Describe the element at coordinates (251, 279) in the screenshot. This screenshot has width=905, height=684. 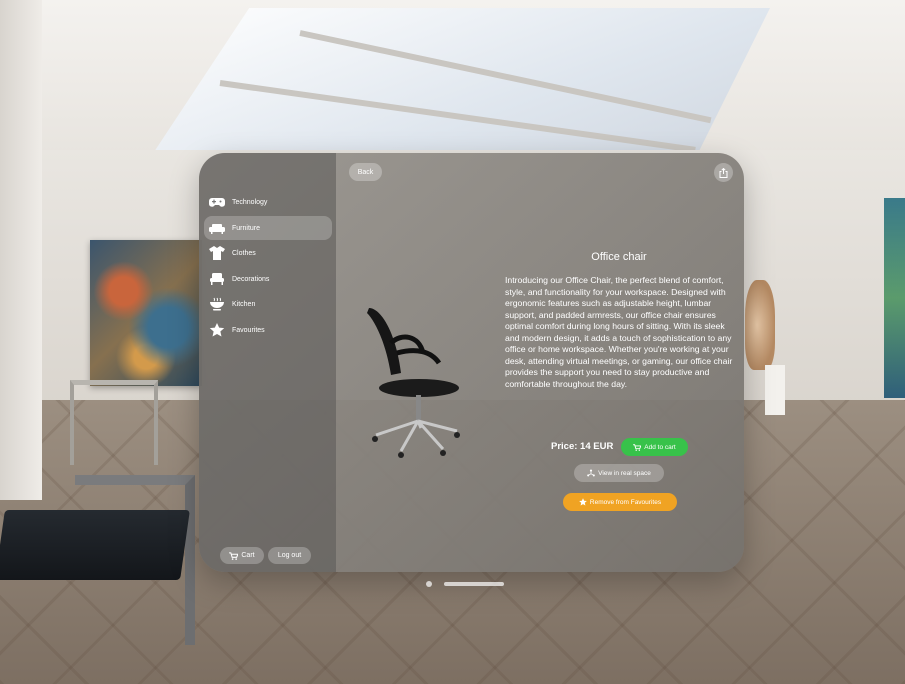
I see `sidebar-item-label: Decorations` at that location.